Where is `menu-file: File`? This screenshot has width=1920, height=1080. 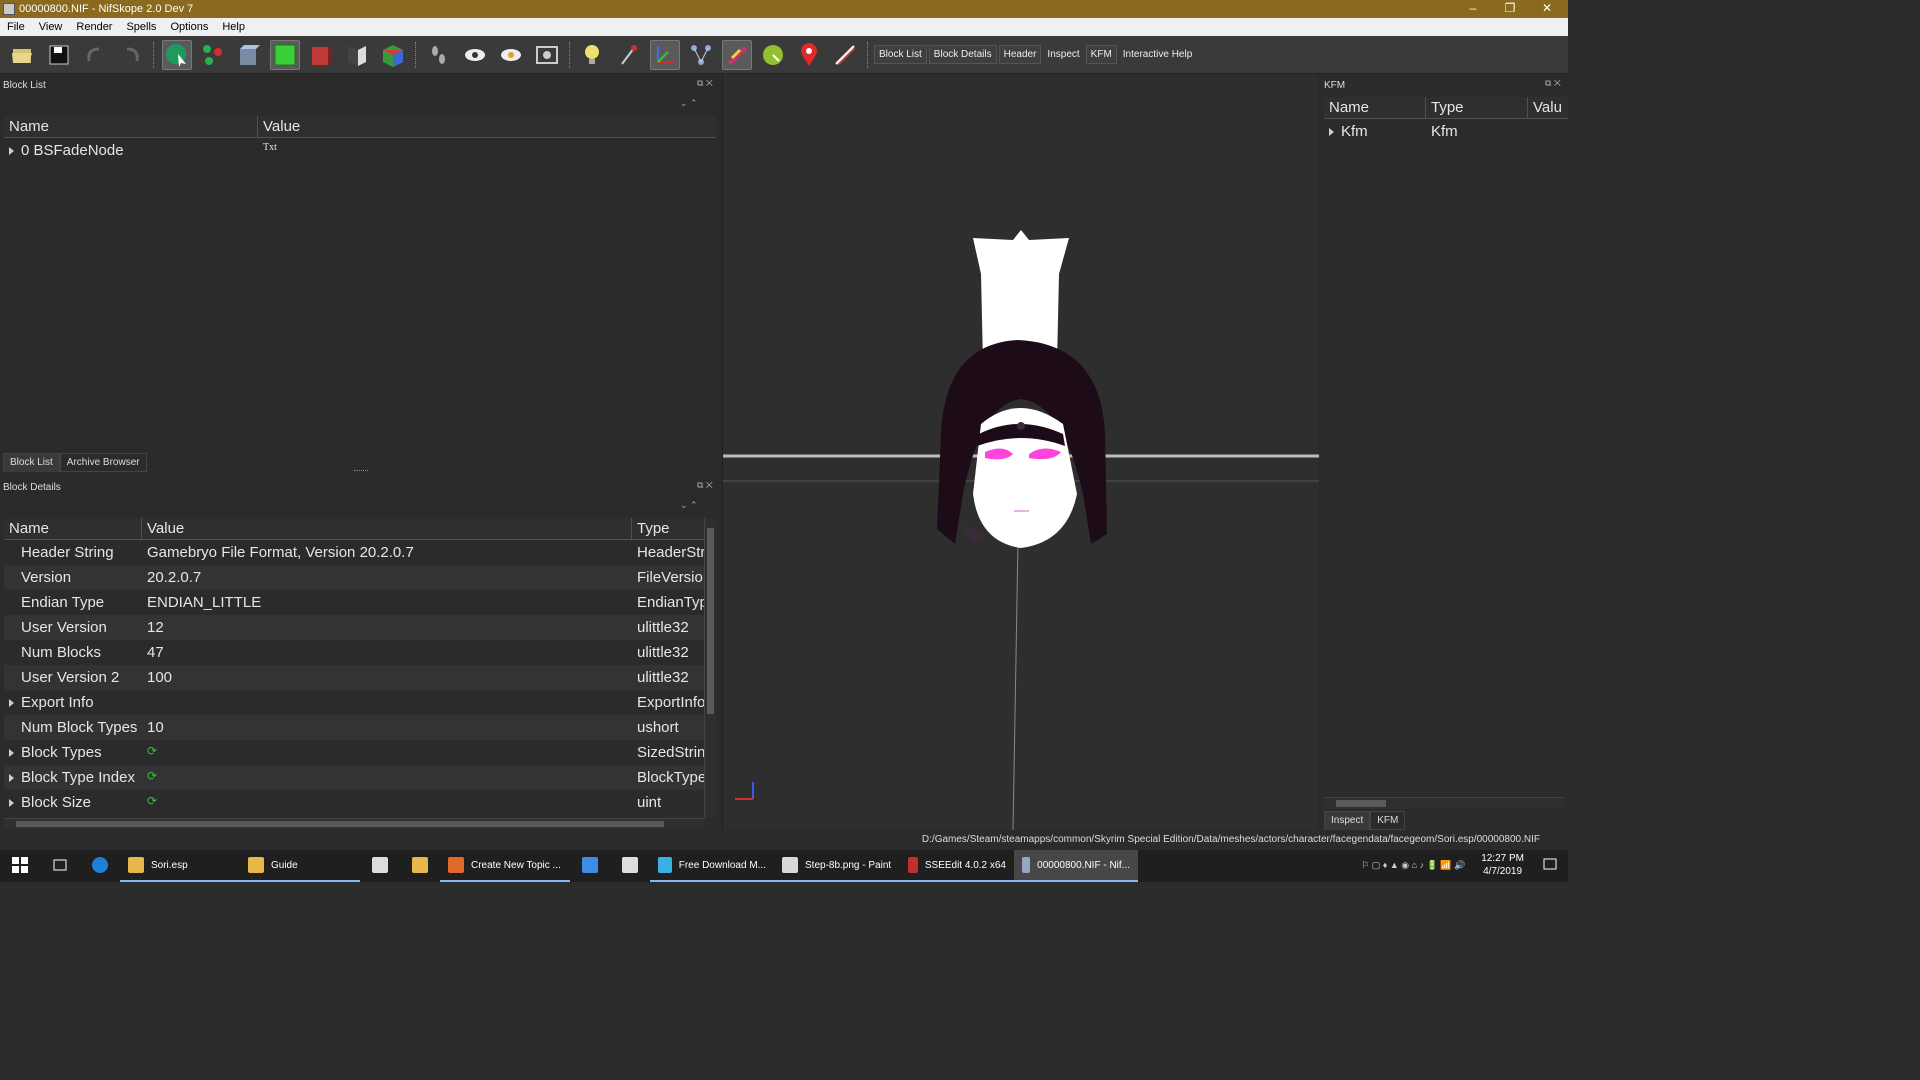 menu-file: File is located at coordinates (16, 27).